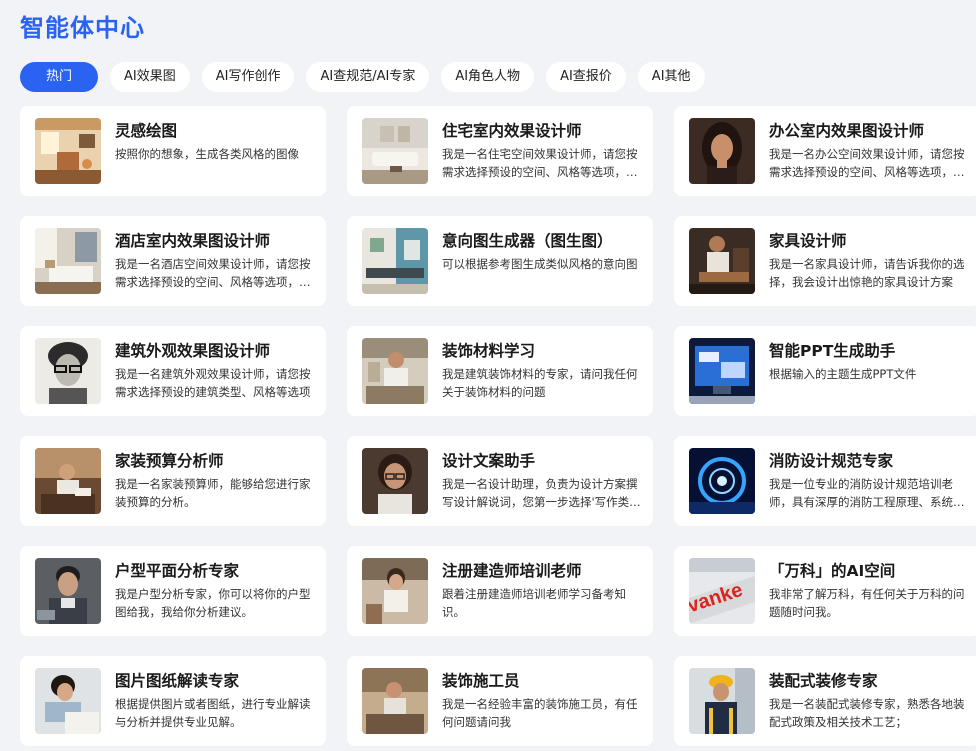  What do you see at coordinates (248, 77) in the screenshot?
I see `tab-ai-writing: AI写作创作` at bounding box center [248, 77].